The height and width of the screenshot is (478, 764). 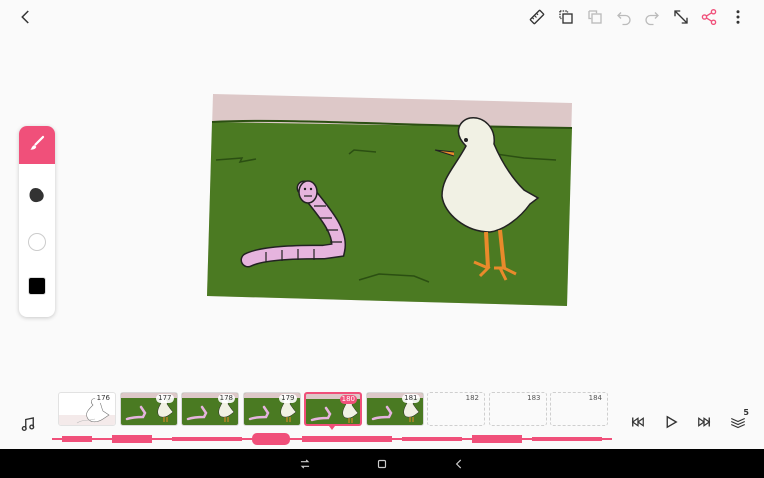 I want to click on frame-thumbnail: 177, so click(x=148, y=409).